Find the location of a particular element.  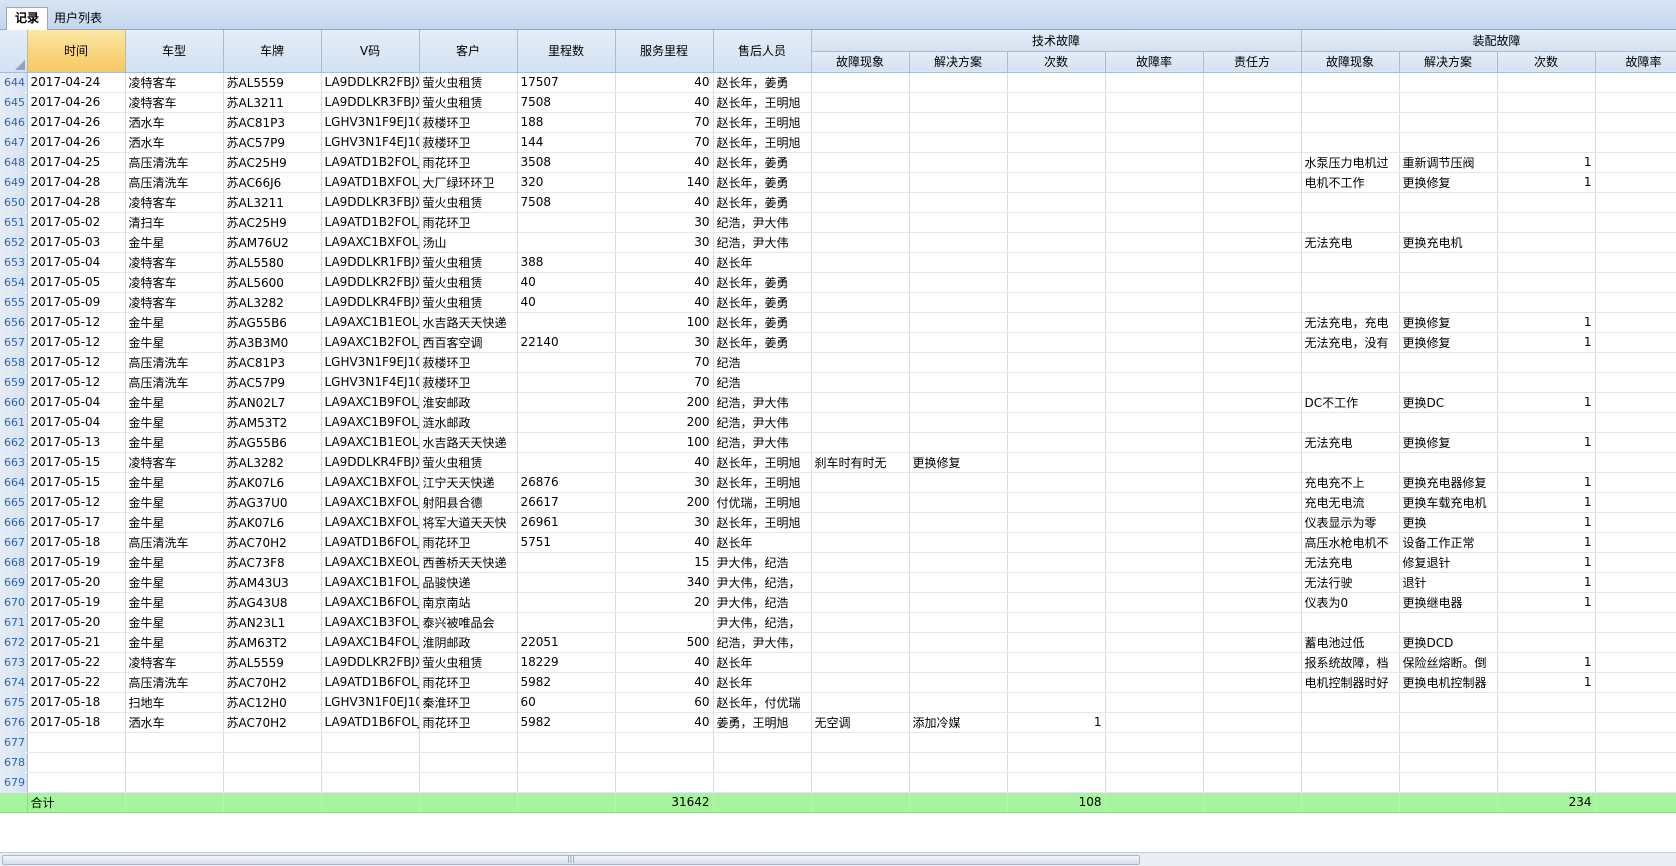

cell: 苏AC73F8 is located at coordinates (272, 562).